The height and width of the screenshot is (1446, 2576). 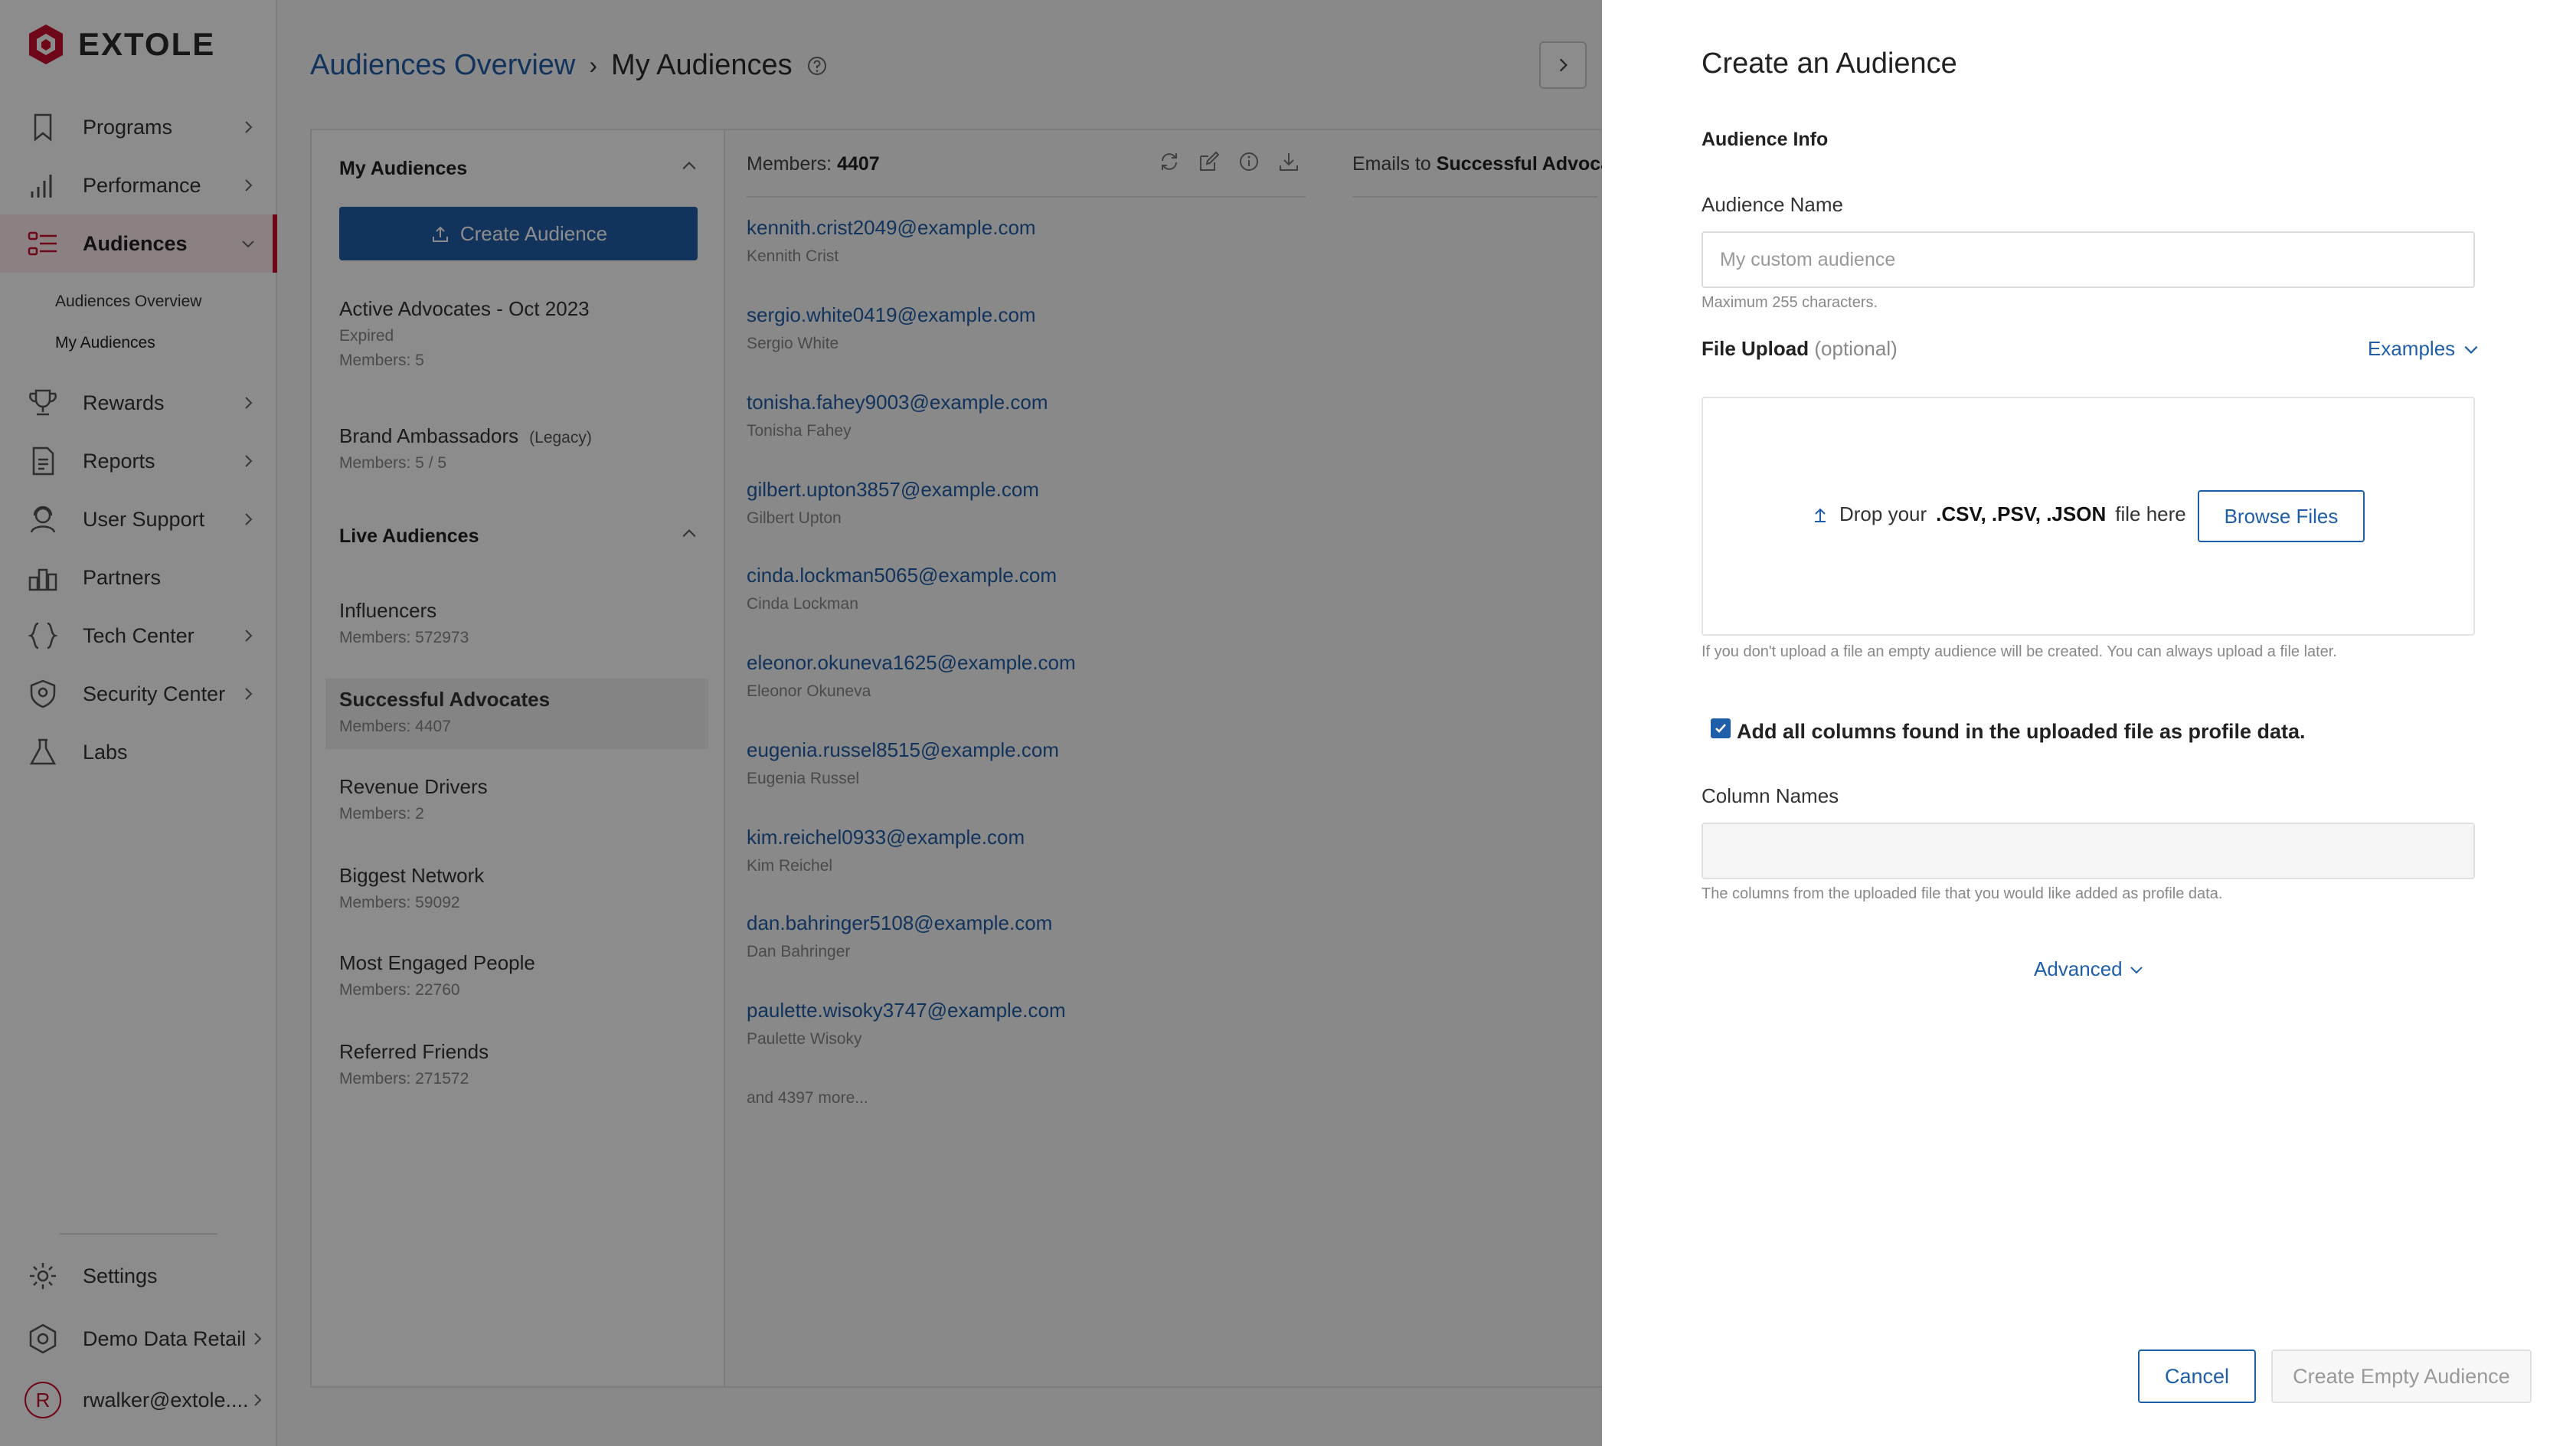 I want to click on advanced-label: Advanced, so click(x=2078, y=969).